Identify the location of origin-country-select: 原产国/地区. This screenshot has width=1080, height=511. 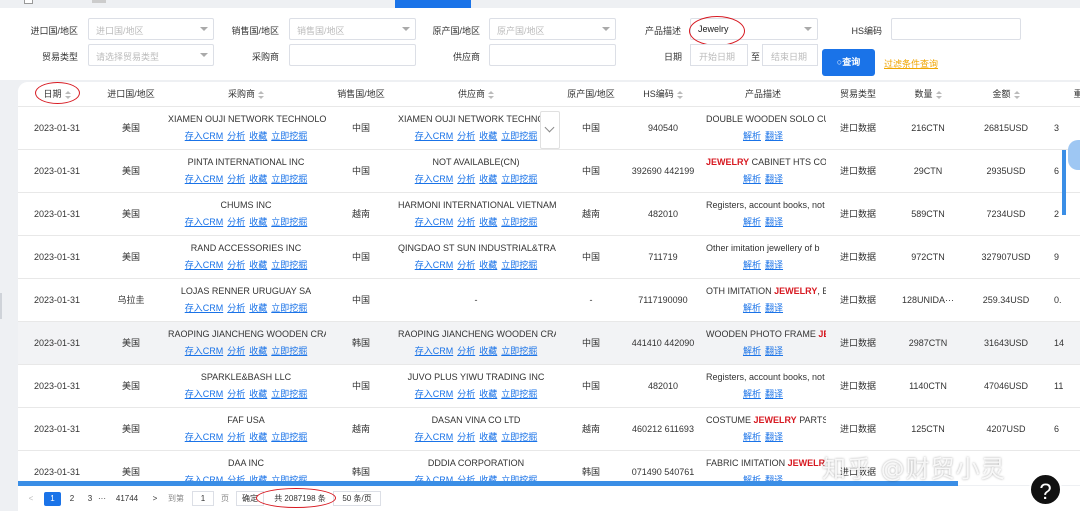
(552, 29).